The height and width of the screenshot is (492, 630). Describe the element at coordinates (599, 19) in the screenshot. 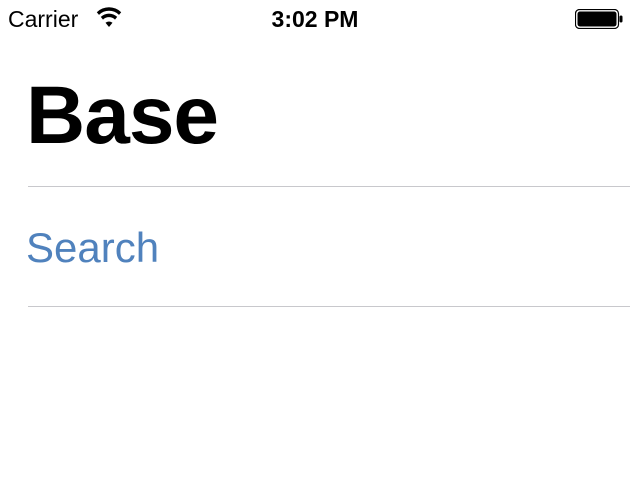

I see `battery-icon` at that location.